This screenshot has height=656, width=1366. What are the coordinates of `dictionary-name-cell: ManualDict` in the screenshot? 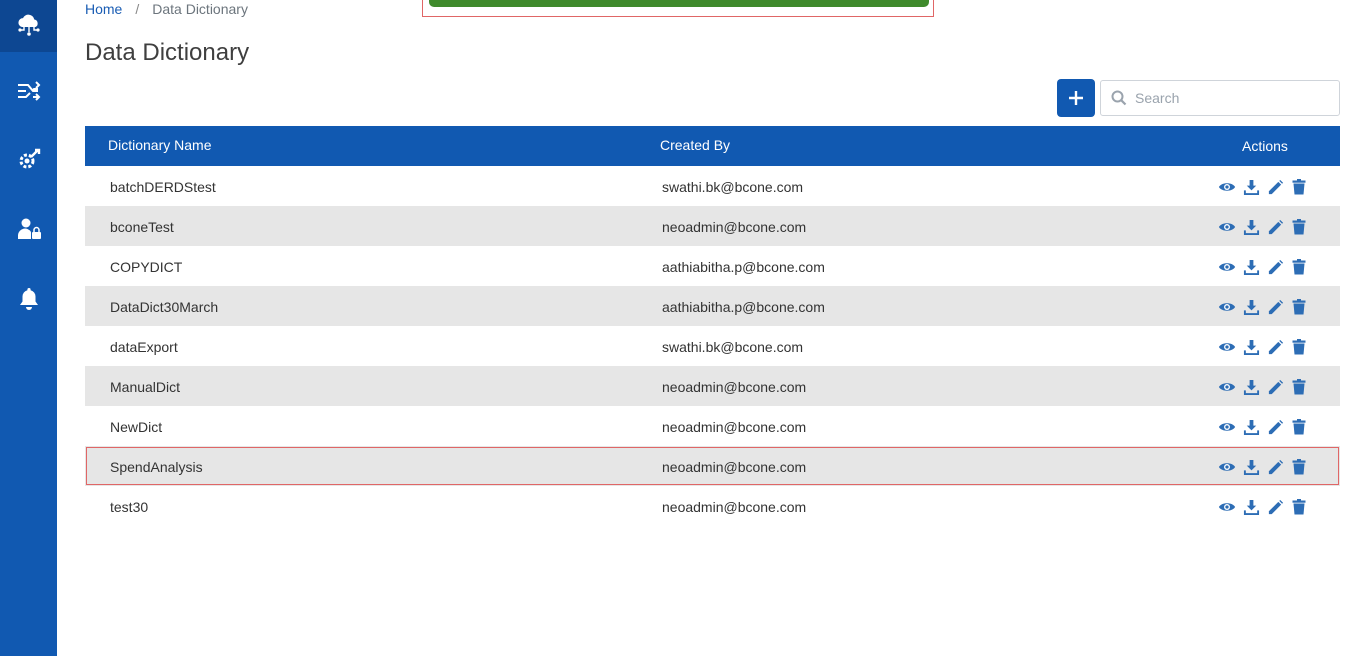 It's located at (145, 387).